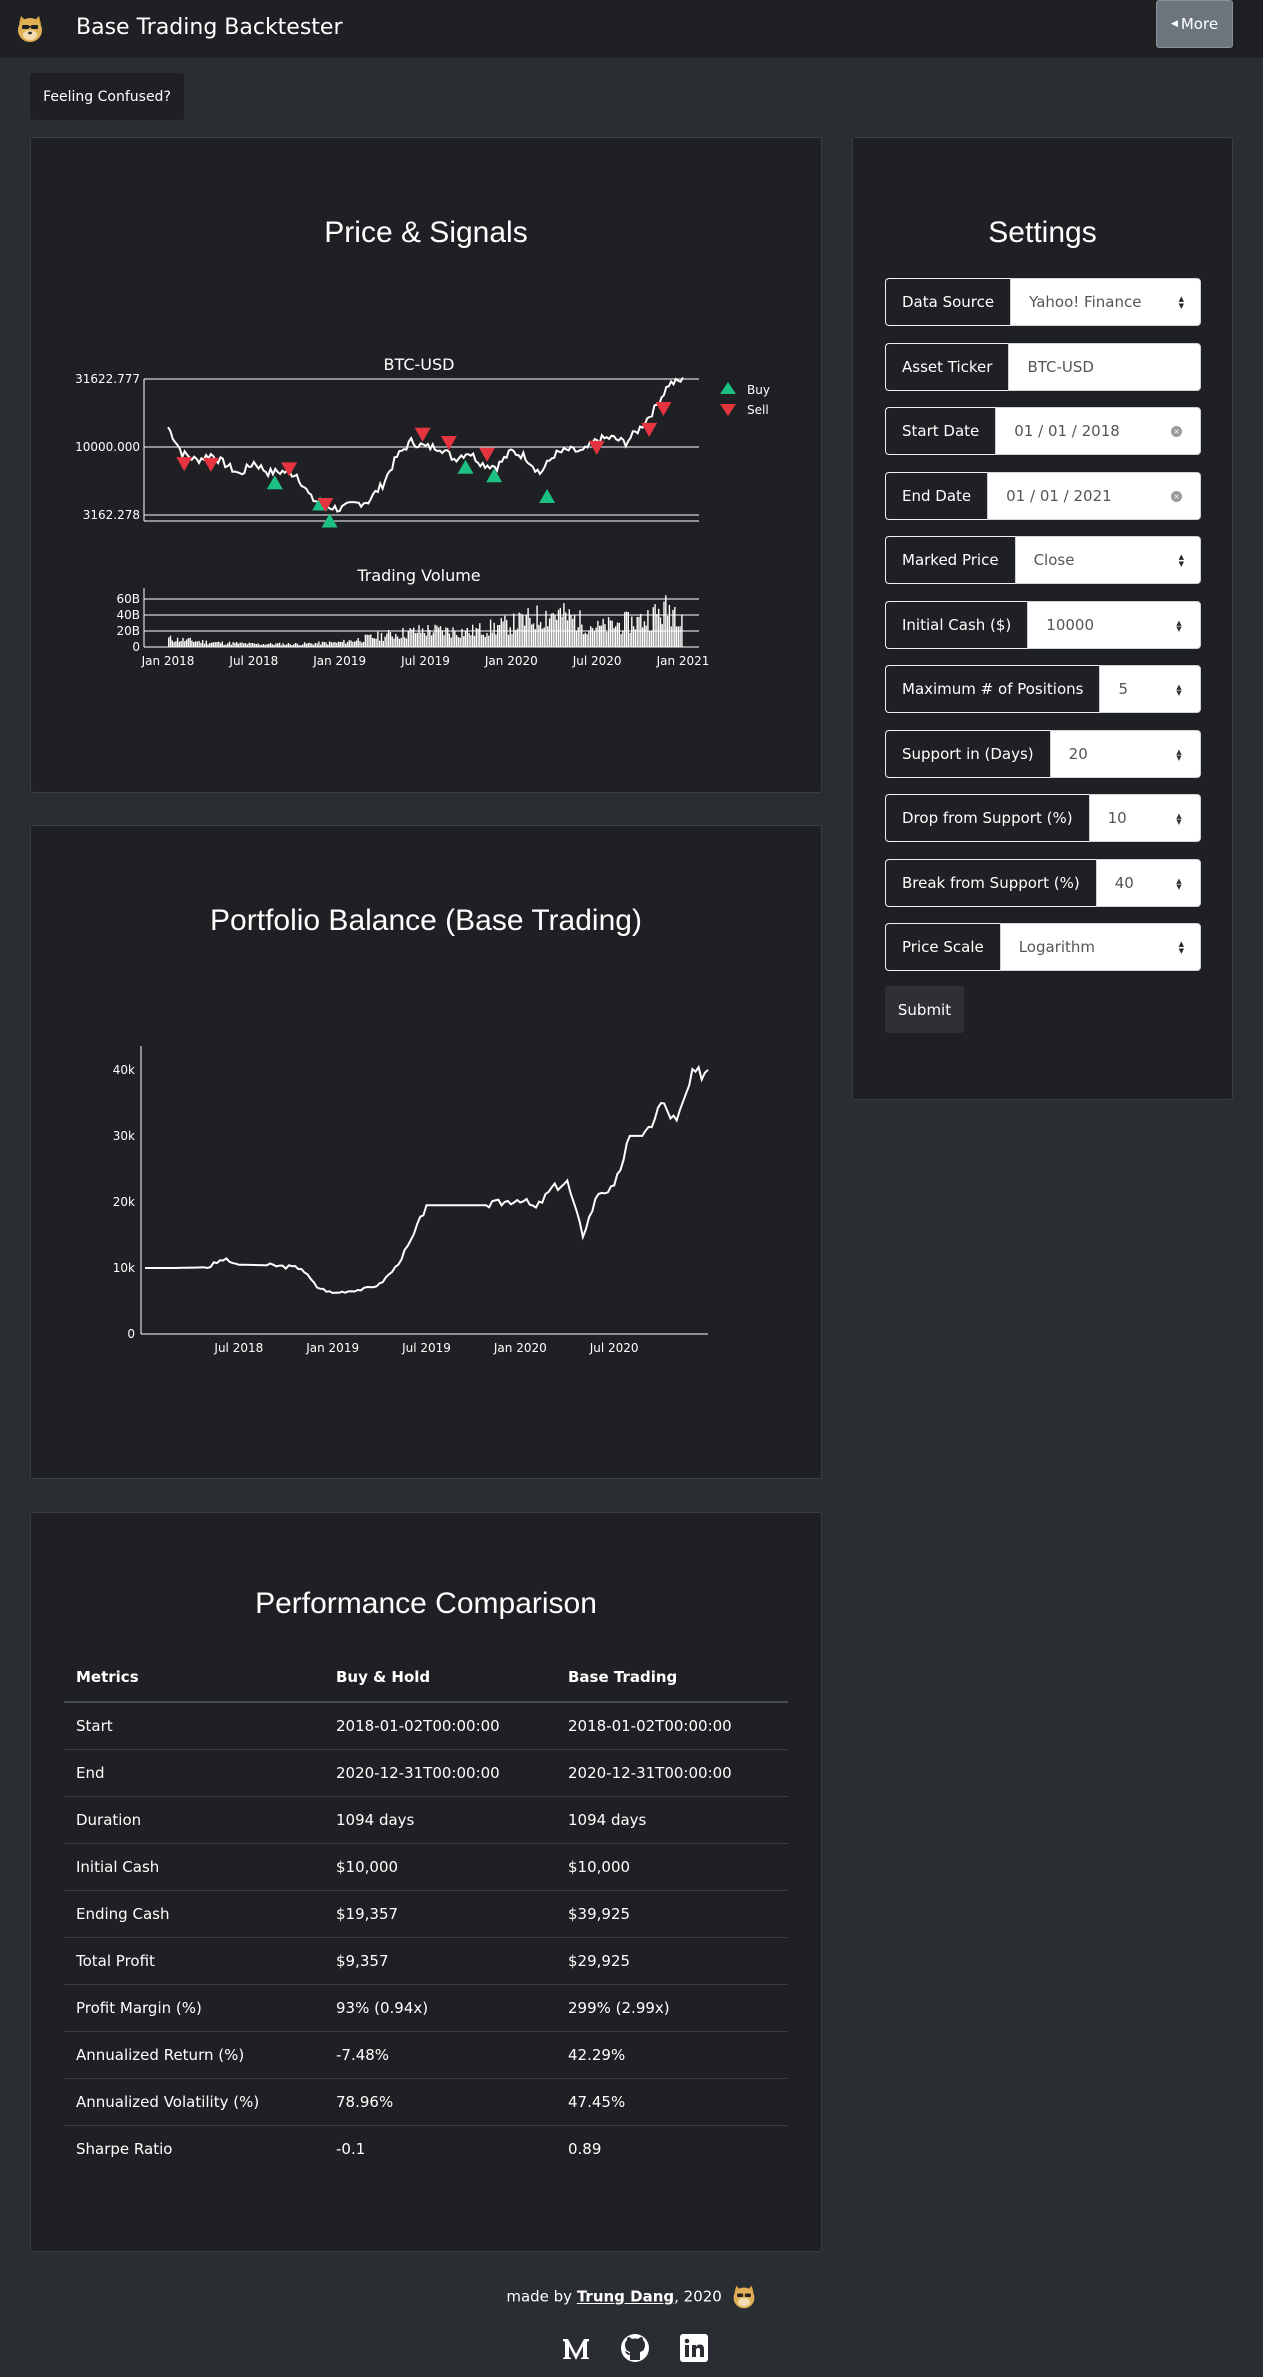 Image resolution: width=1263 pixels, height=2377 pixels. I want to click on field-initial-cash: Initial Cash ($) 10000 ▲ ▼, so click(1043, 624).